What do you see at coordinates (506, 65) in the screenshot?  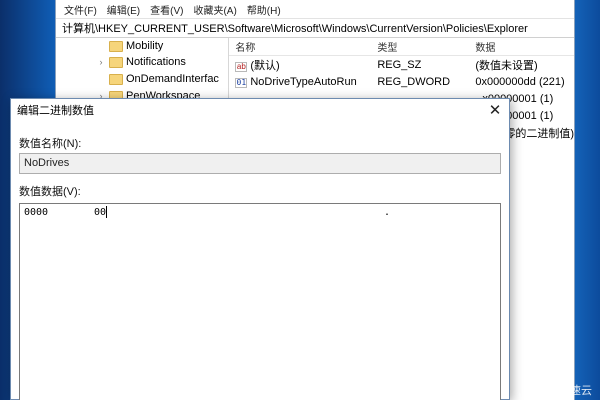 I see `value-data: (数值未设置)` at bounding box center [506, 65].